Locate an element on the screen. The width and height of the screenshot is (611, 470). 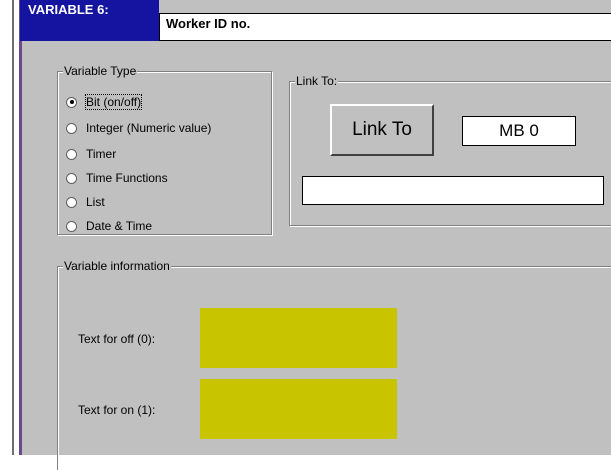
radio-label: Bit (on/off) is located at coordinates (113, 102).